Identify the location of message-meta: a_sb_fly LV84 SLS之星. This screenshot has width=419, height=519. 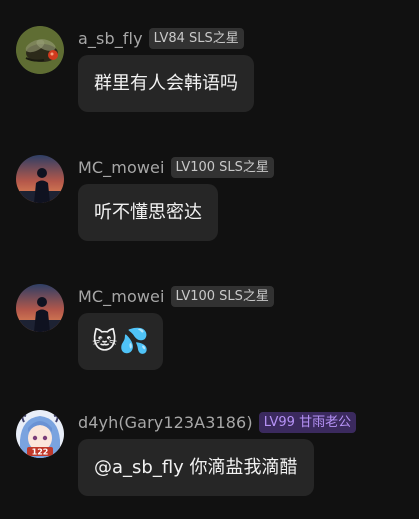
(161, 38).